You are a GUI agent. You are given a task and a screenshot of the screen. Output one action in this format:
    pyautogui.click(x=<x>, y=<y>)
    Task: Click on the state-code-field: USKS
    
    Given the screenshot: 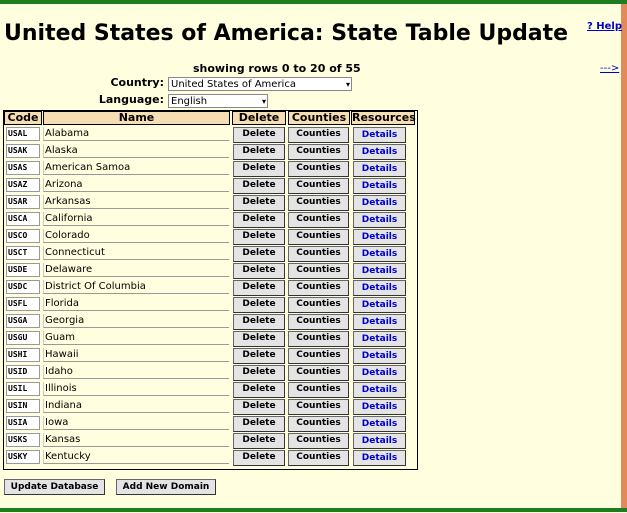 What is the action you would take?
    pyautogui.click(x=23, y=440)
    